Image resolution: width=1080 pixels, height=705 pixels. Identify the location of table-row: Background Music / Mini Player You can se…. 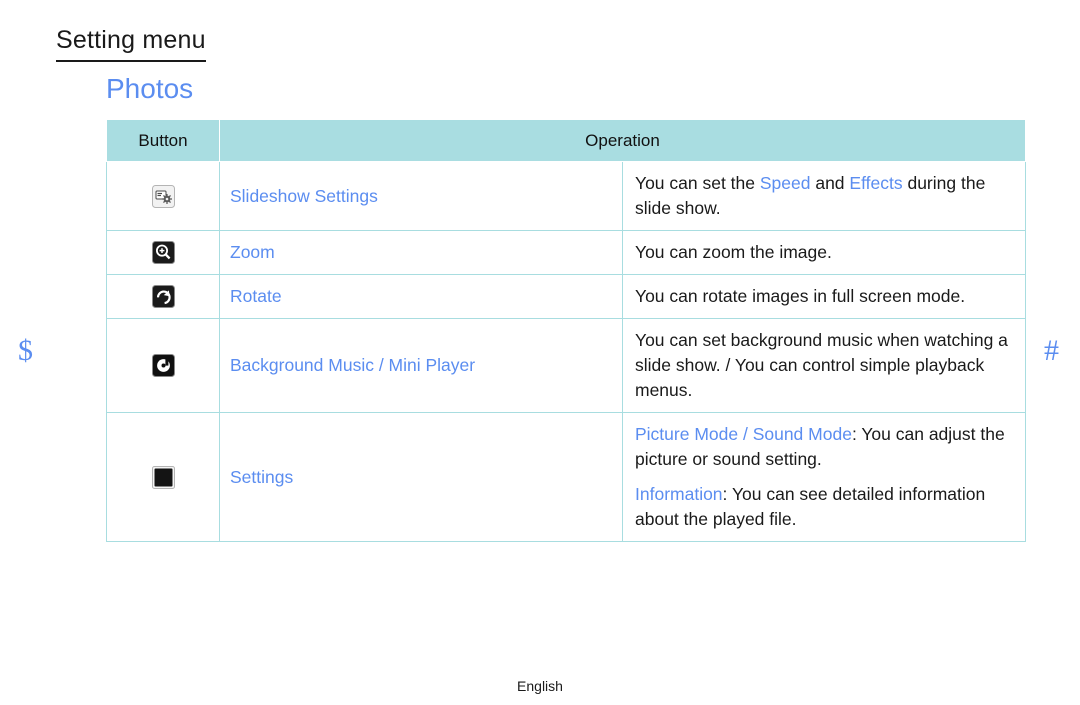
(566, 365).